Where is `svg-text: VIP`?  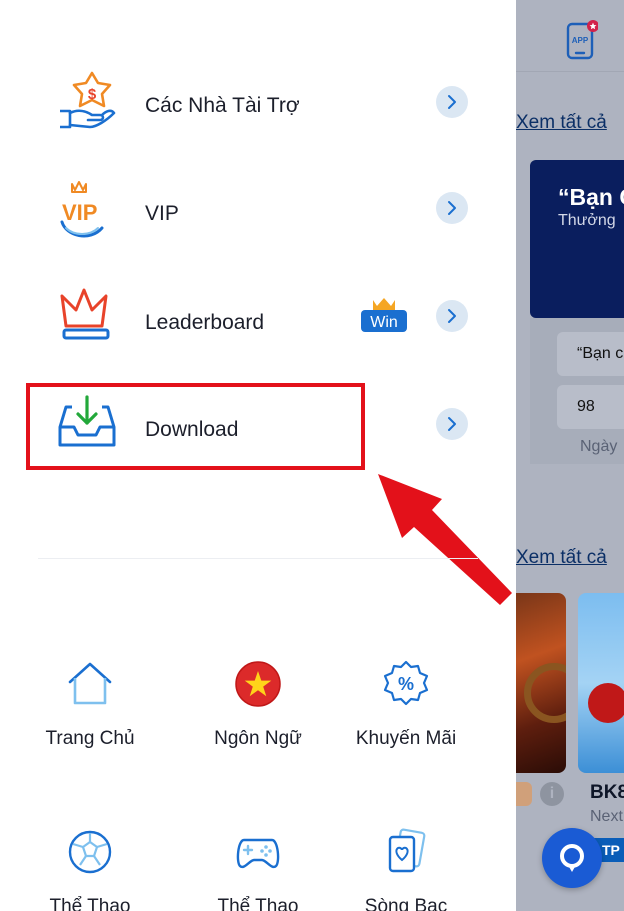
svg-text: VIP is located at coordinates (79, 212).